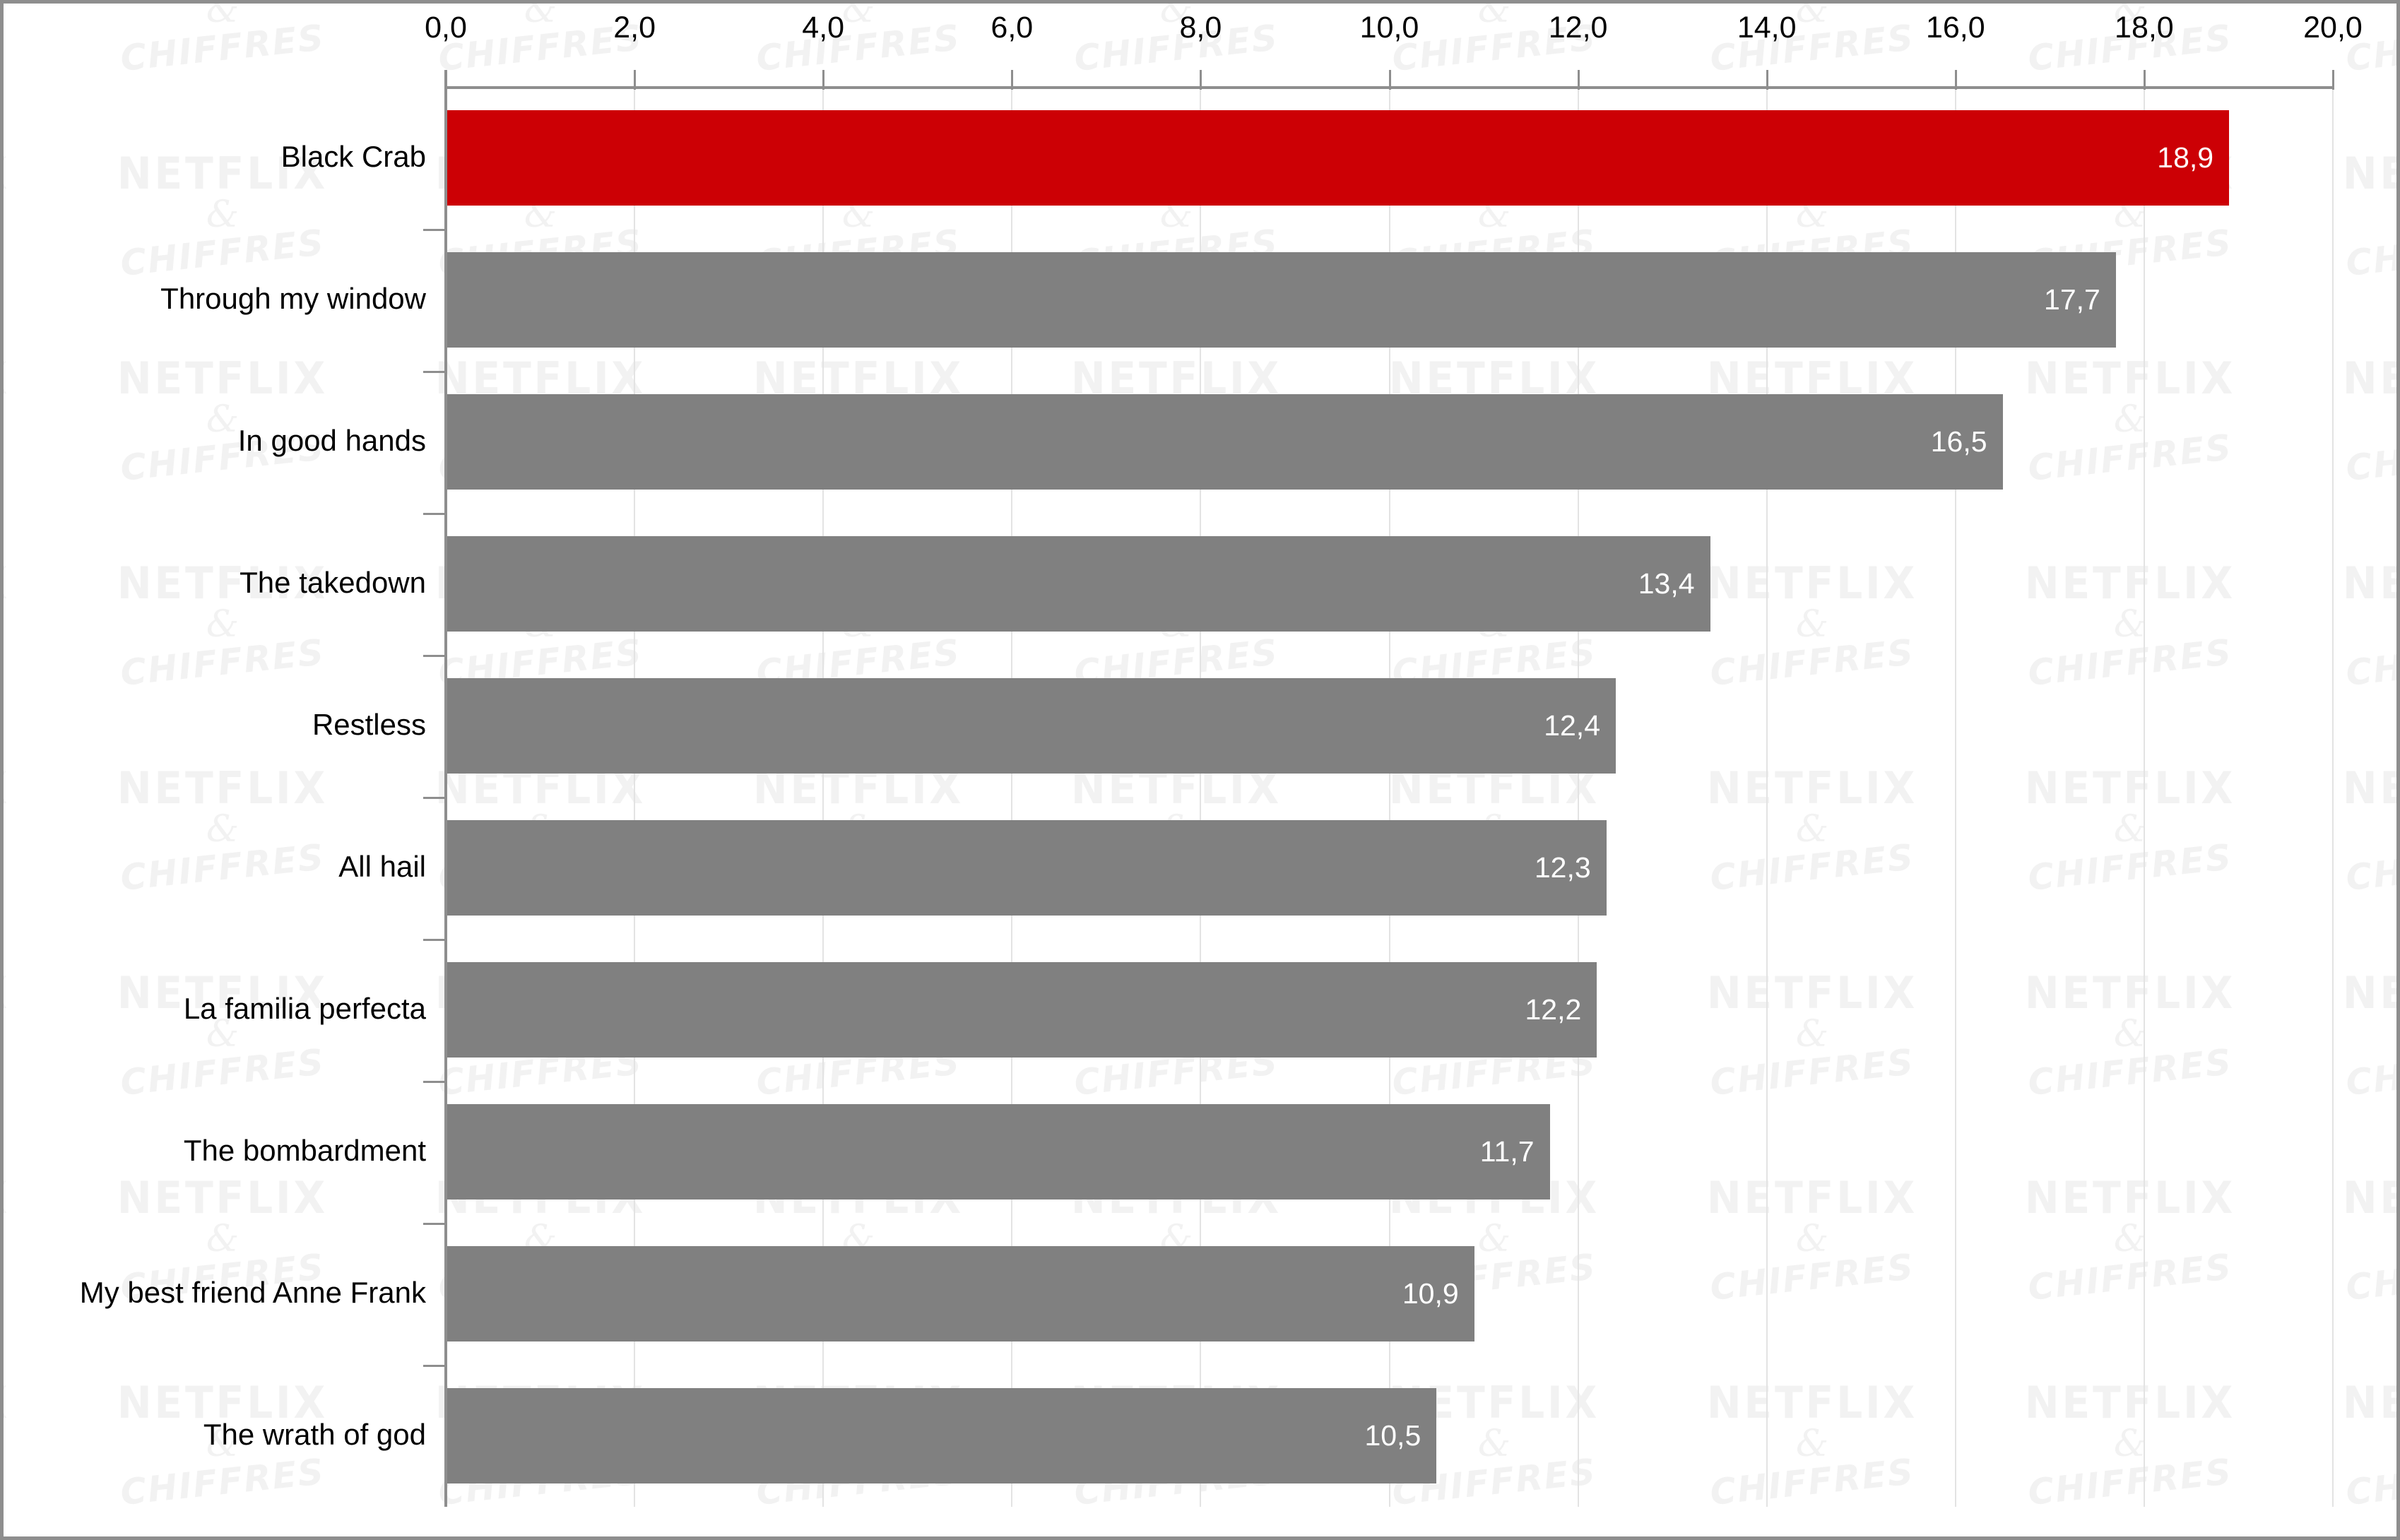 This screenshot has width=2400, height=1540. I want to click on bar-row: 16,5, so click(1389, 442).